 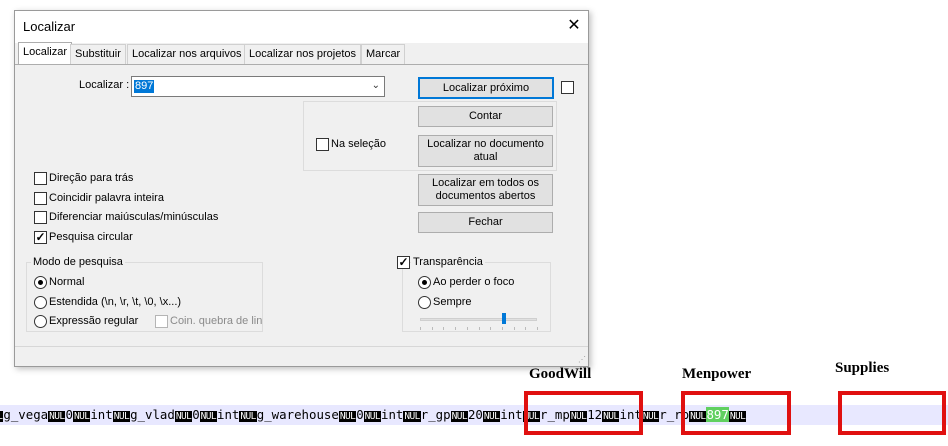 I want to click on text-segment: g_warehouse, so click(x=297, y=414).